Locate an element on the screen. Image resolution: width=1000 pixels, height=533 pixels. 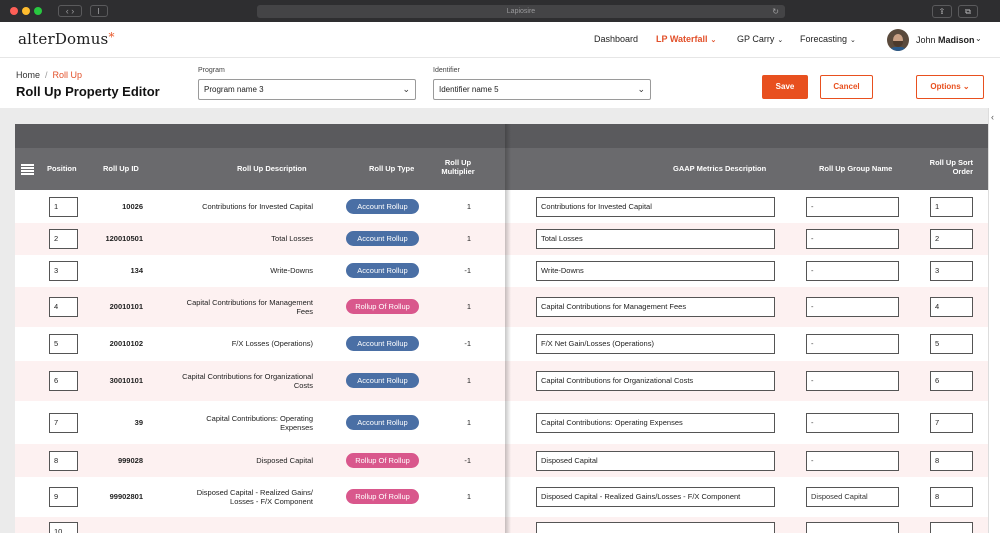
col-header-line: Roll Up Sort is located at coordinates (951, 162).